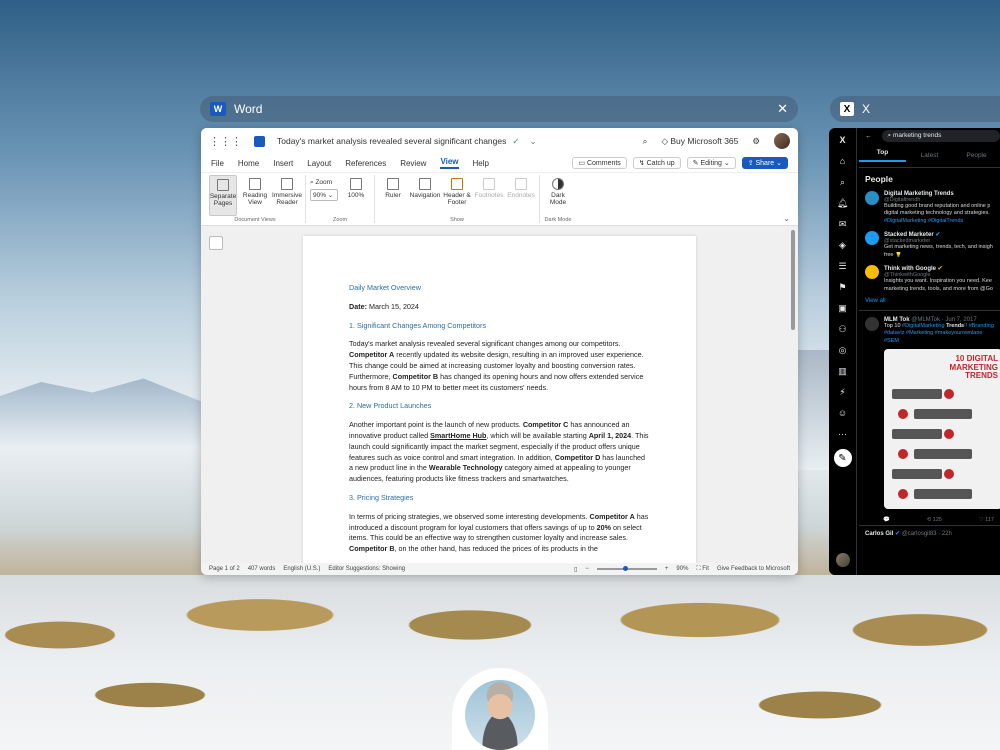 The height and width of the screenshot is (750, 1000). Describe the element at coordinates (393, 195) in the screenshot. I see `ruler-toggle: Ruler` at that location.